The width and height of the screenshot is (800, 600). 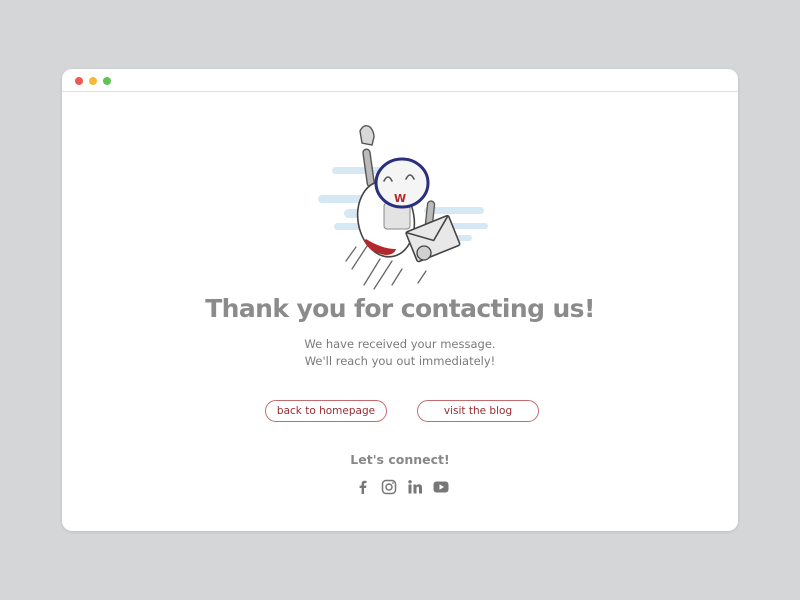 What do you see at coordinates (93, 81) in the screenshot?
I see `minimize-window-button` at bounding box center [93, 81].